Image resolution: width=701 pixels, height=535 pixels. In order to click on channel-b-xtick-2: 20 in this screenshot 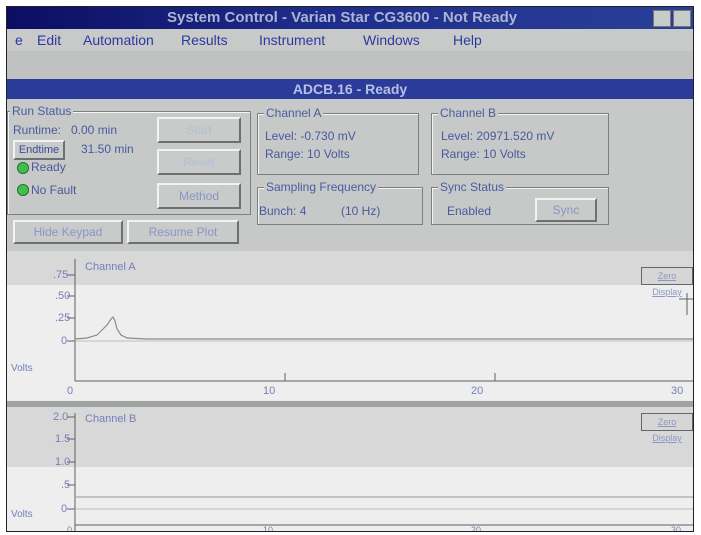, I will do `click(476, 528)`.